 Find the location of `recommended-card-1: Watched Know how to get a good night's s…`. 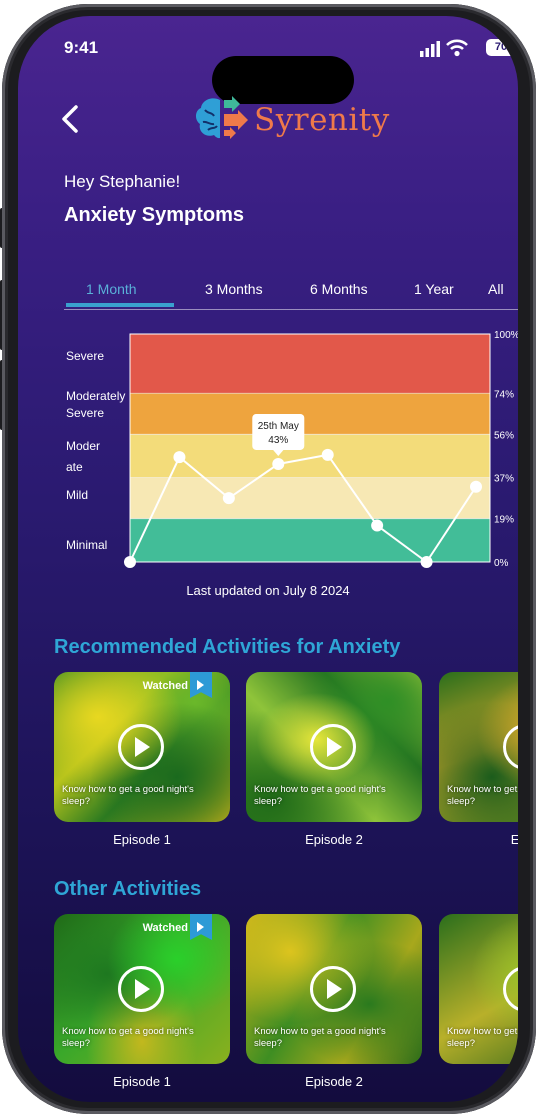

recommended-card-1: Watched Know how to get a good night's s… is located at coordinates (142, 747).